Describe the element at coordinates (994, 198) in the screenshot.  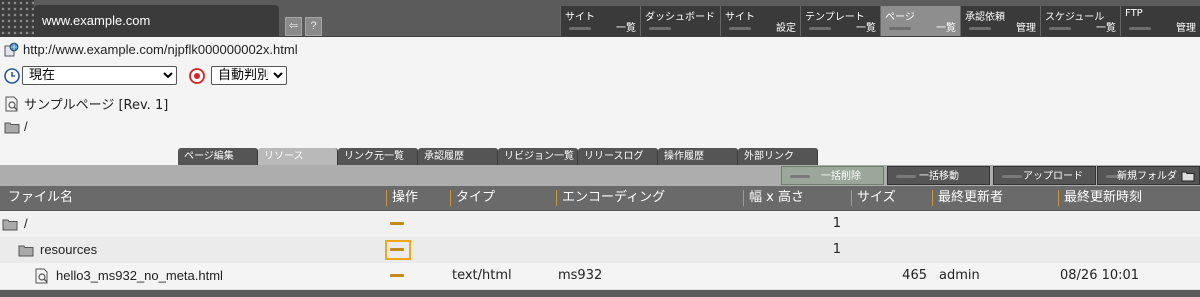
I see `col-updater: 最終更新者` at that location.